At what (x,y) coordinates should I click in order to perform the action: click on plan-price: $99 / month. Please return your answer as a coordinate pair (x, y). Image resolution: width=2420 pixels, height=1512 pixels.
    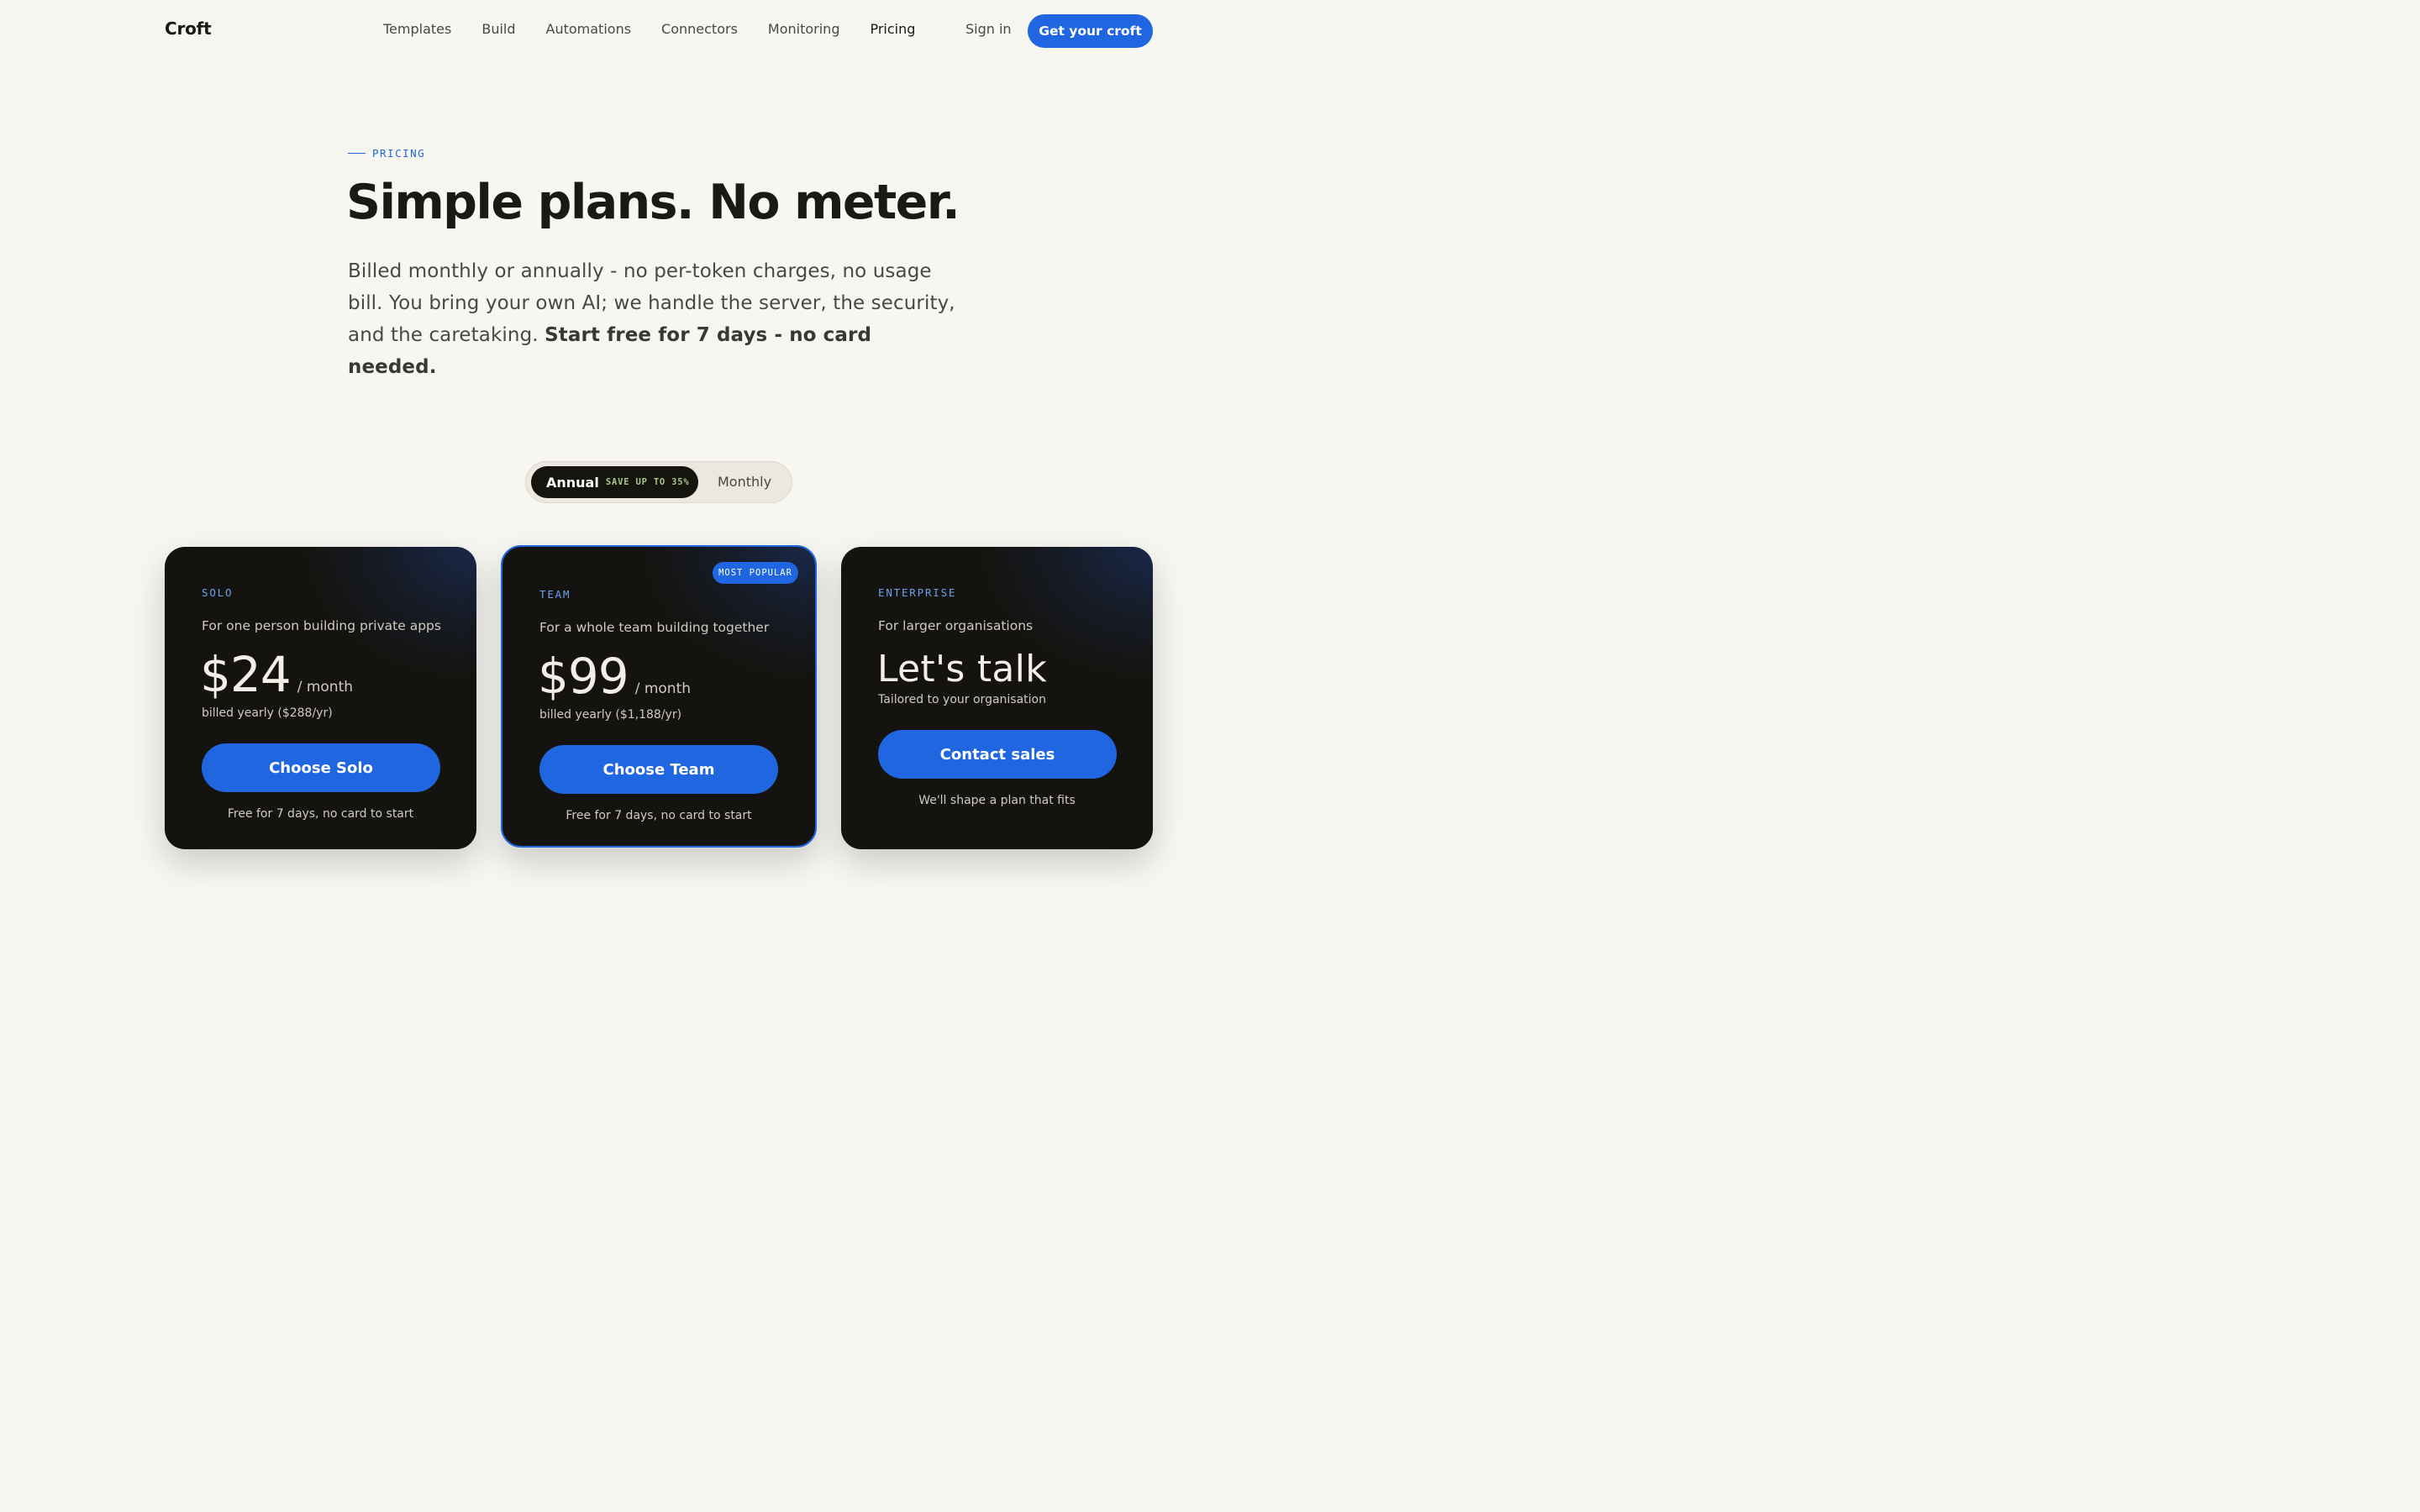
    Looking at the image, I should click on (614, 676).